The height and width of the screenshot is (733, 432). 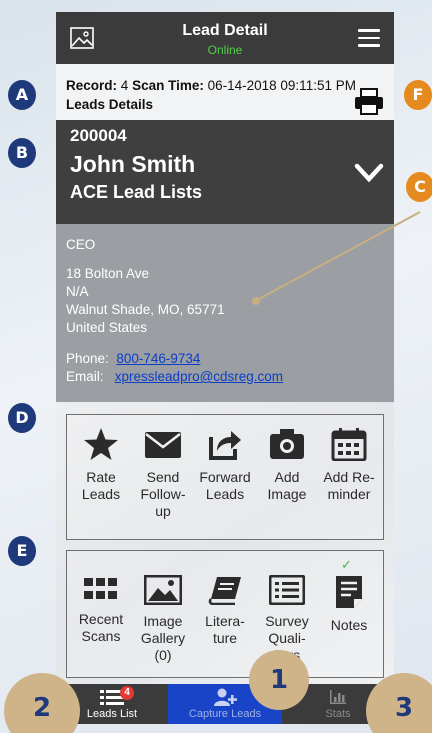 I want to click on share-icon, so click(x=225, y=445).